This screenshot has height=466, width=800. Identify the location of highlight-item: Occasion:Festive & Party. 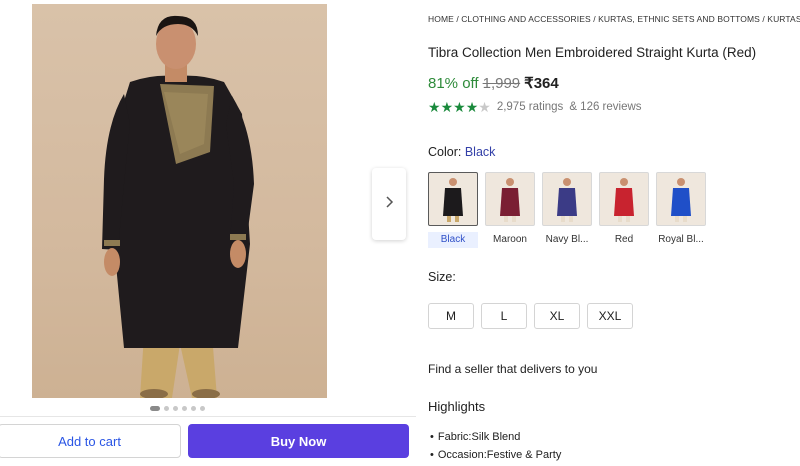
(496, 455).